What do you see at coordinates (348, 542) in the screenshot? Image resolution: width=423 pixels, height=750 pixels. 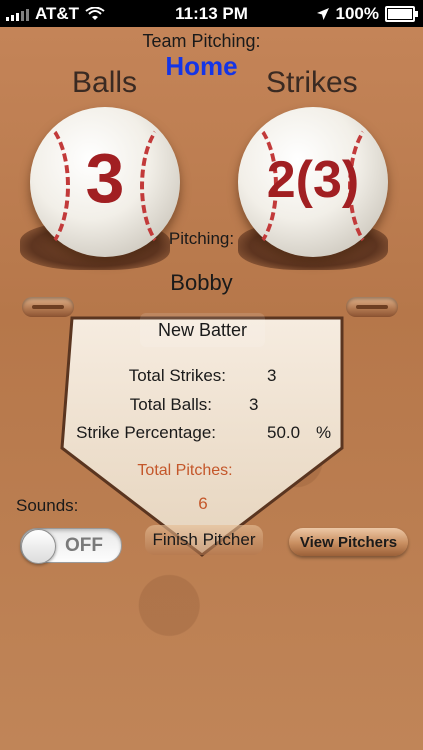 I see `view-pitchers-button: View Pitchers` at bounding box center [348, 542].